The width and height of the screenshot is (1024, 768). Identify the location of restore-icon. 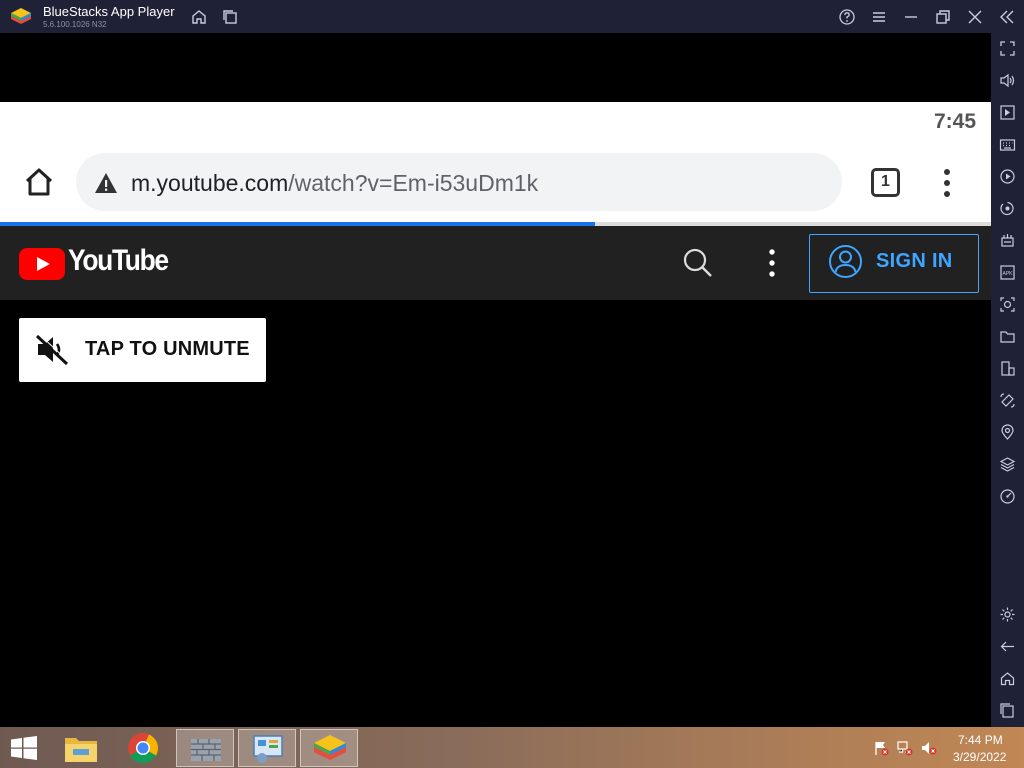
(943, 17).